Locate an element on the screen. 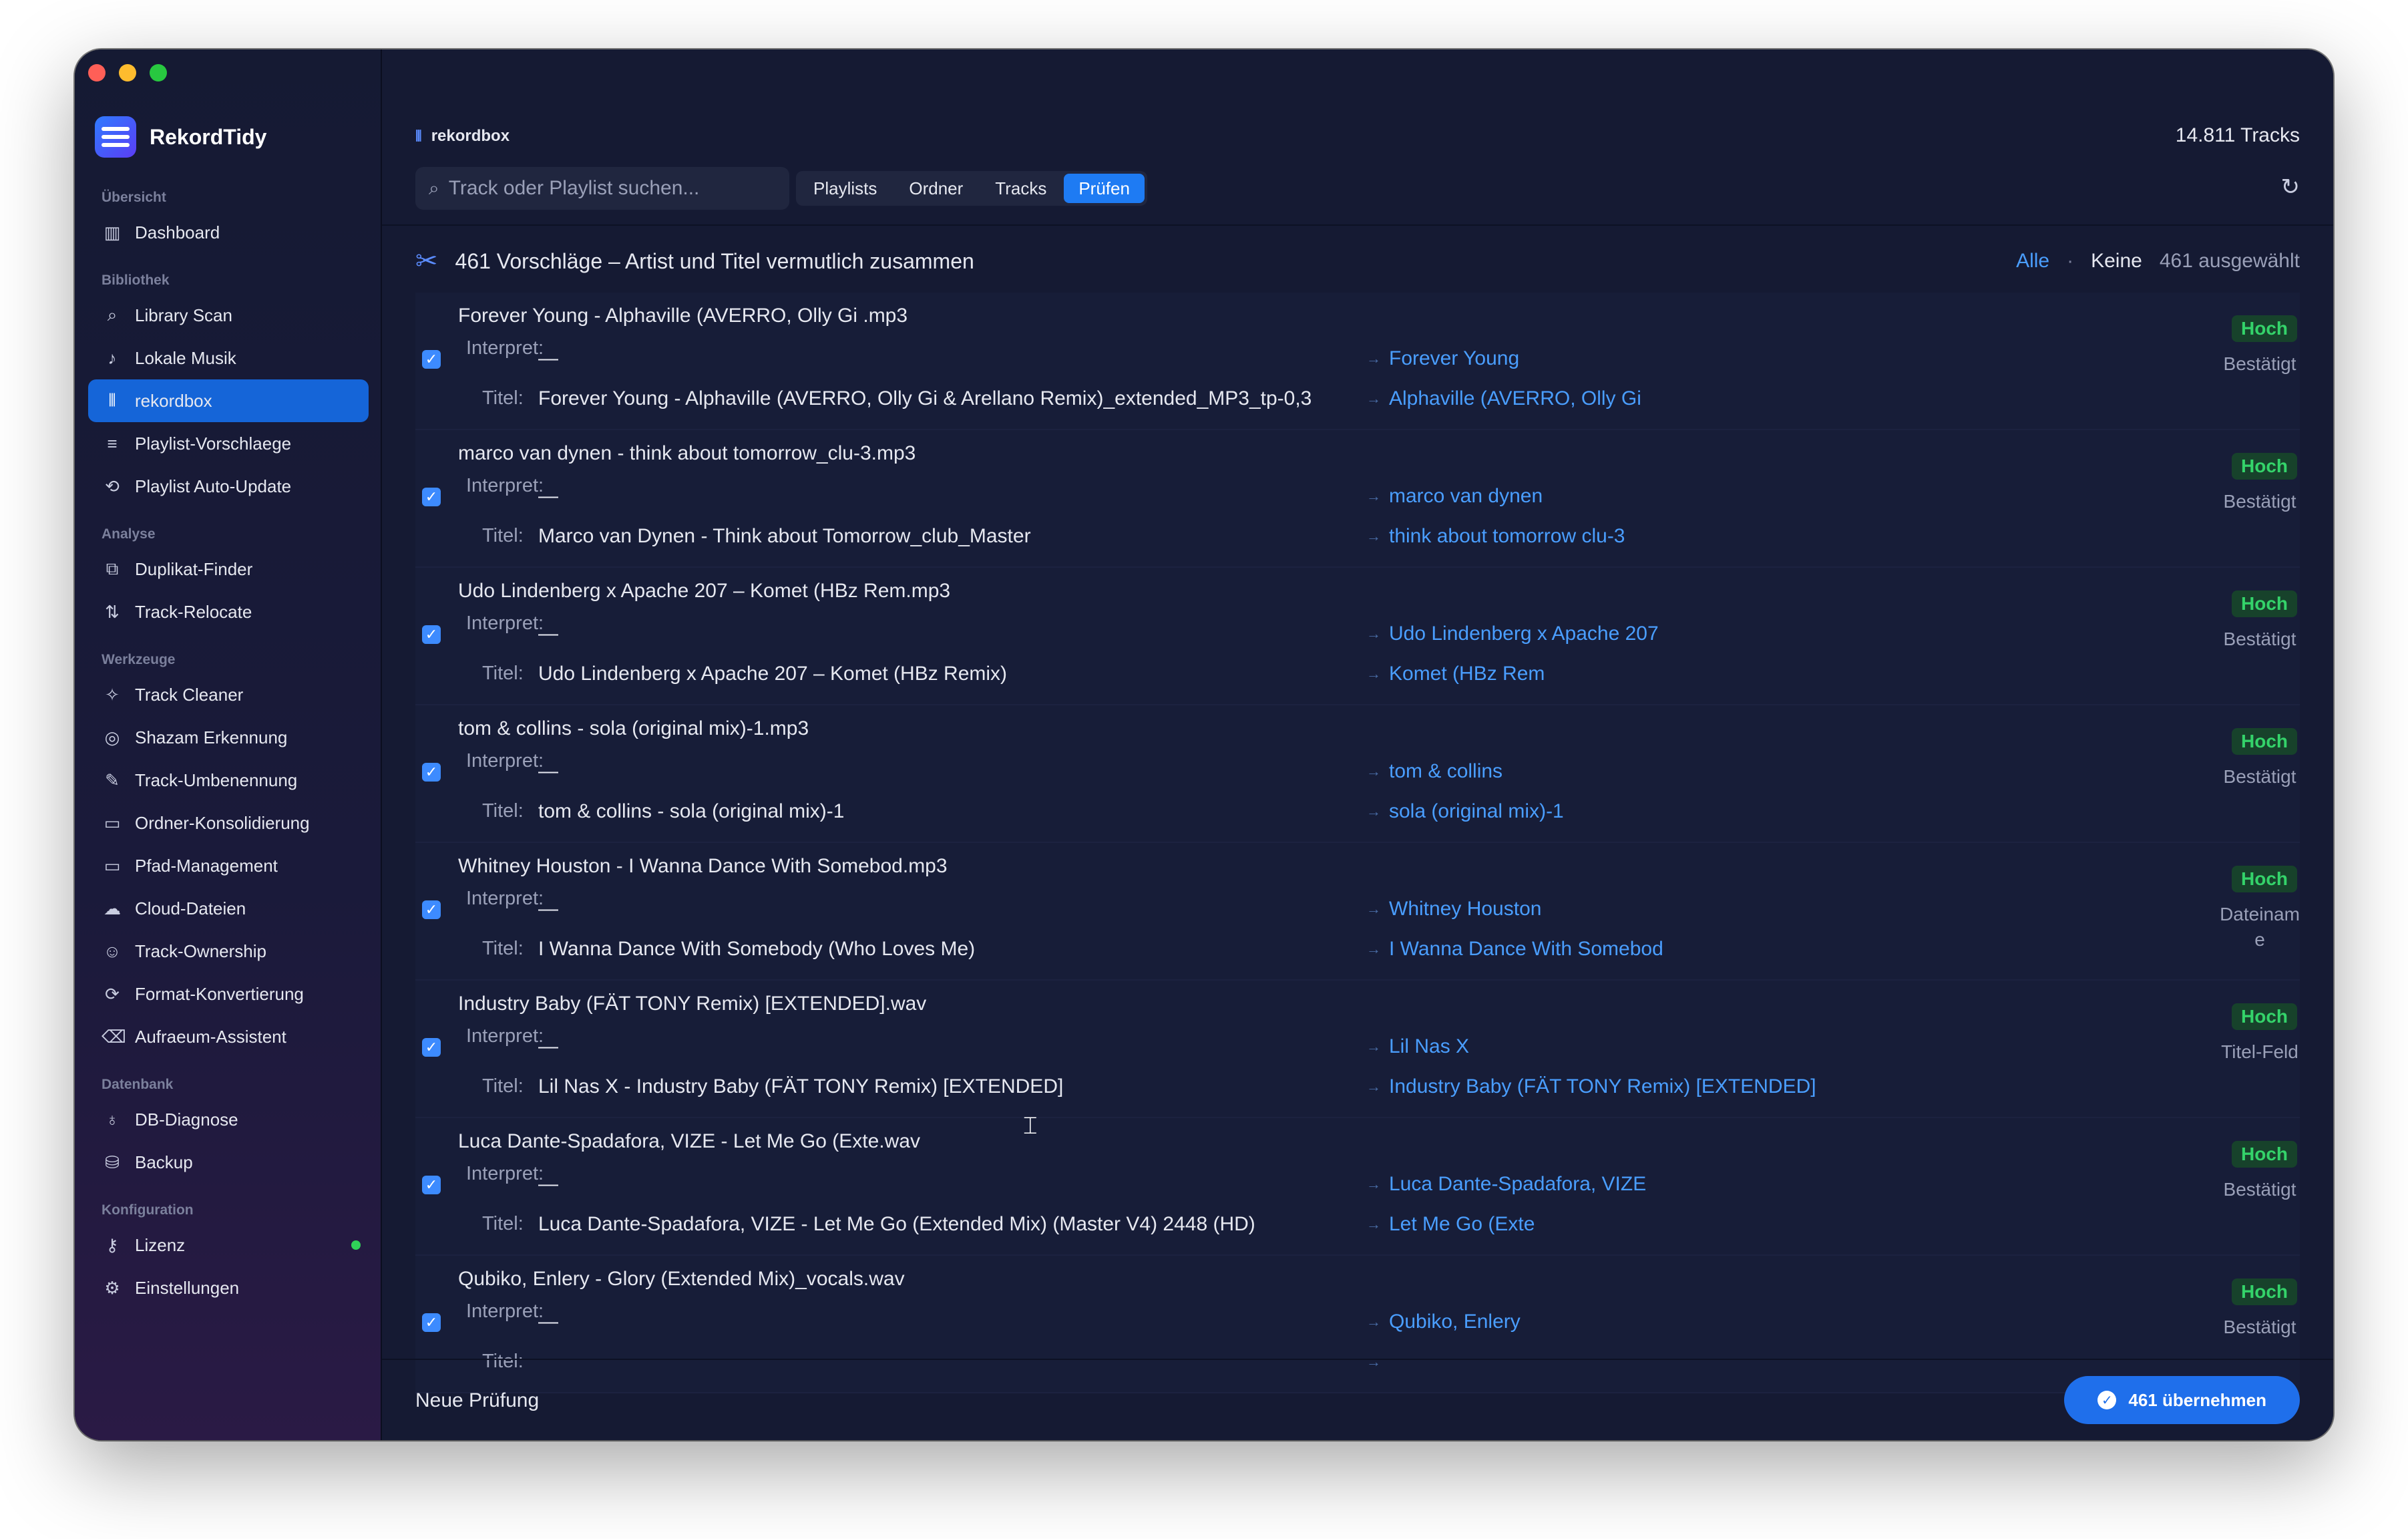 The image size is (2408, 1539). sidebar-item-track-relocate: ⇅ Track-Relocate is located at coordinates (228, 611).